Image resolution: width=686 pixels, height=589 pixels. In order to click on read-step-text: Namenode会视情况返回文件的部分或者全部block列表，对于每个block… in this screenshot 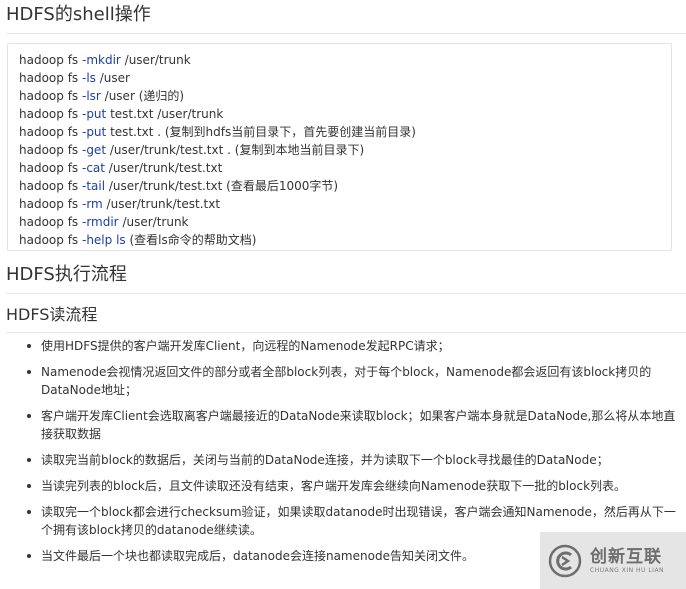, I will do `click(346, 381)`.